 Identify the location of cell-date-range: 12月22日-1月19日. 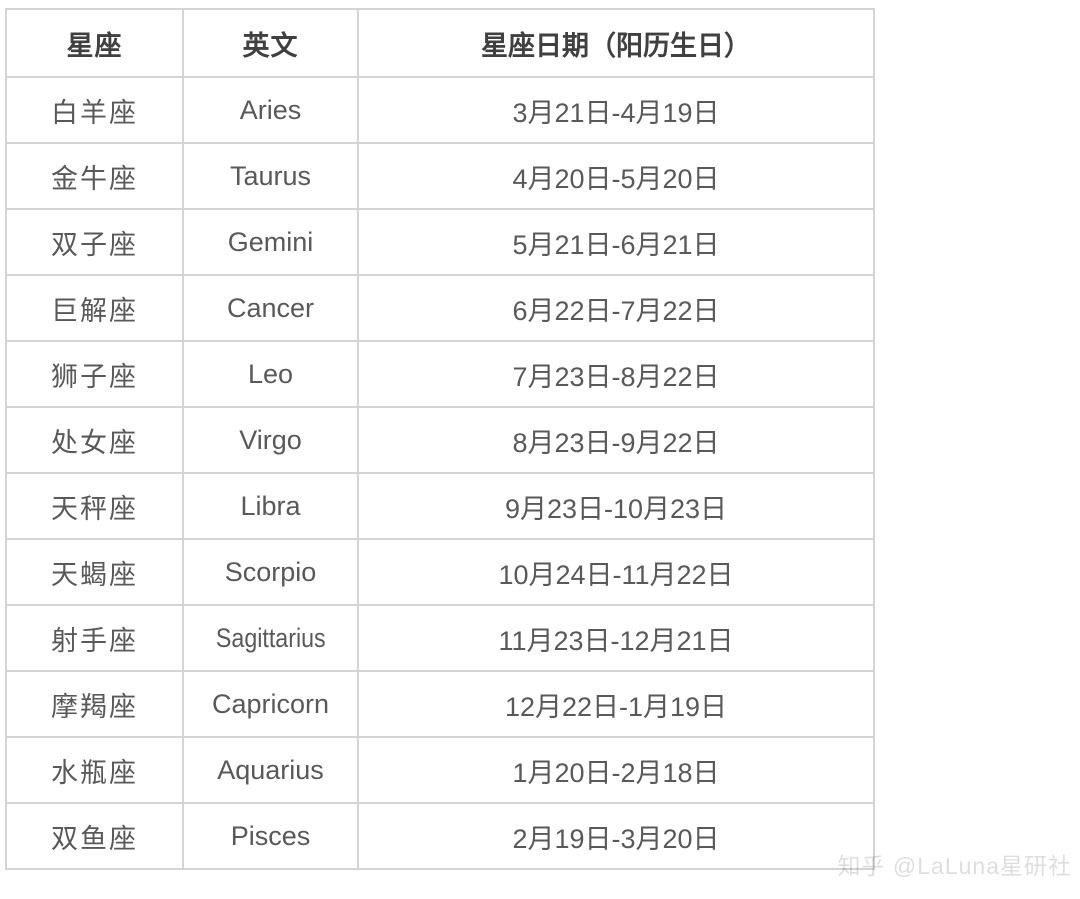
(616, 704).